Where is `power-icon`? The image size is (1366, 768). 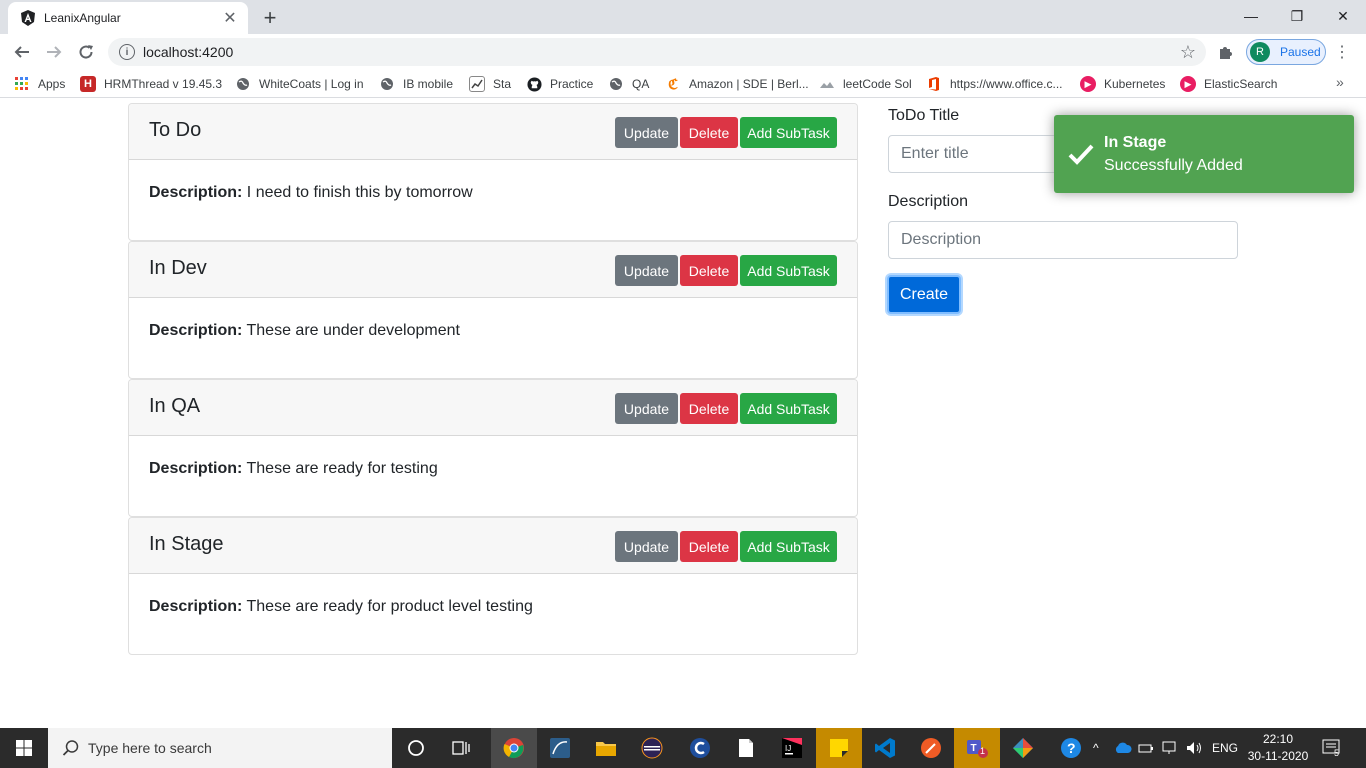
power-icon is located at coordinates (1146, 748).